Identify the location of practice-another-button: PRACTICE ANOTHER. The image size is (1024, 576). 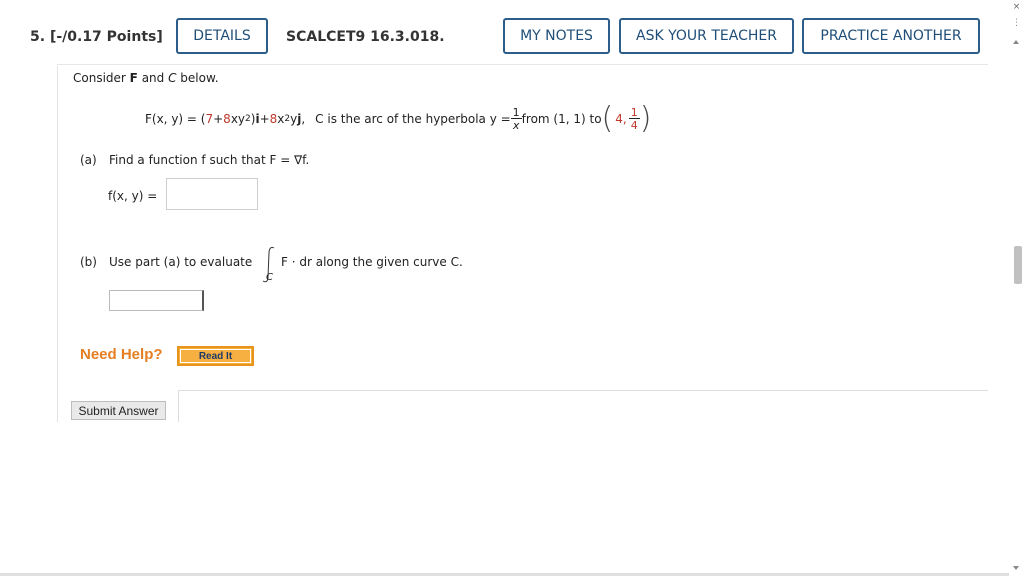
(891, 36).